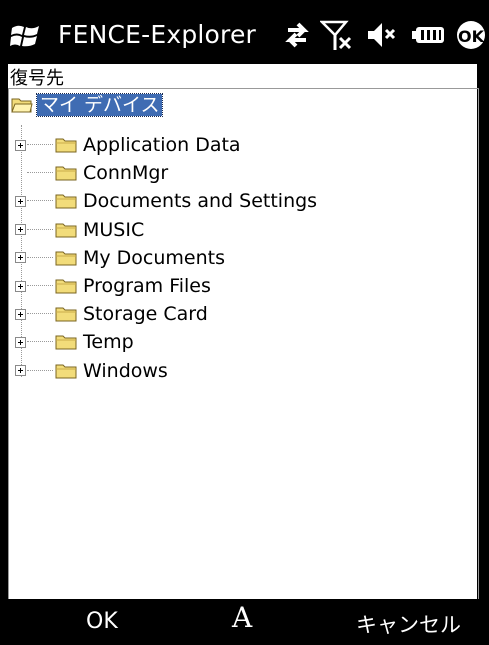 This screenshot has width=489, height=645. What do you see at coordinates (429, 35) in the screenshot?
I see `battery-icon` at bounding box center [429, 35].